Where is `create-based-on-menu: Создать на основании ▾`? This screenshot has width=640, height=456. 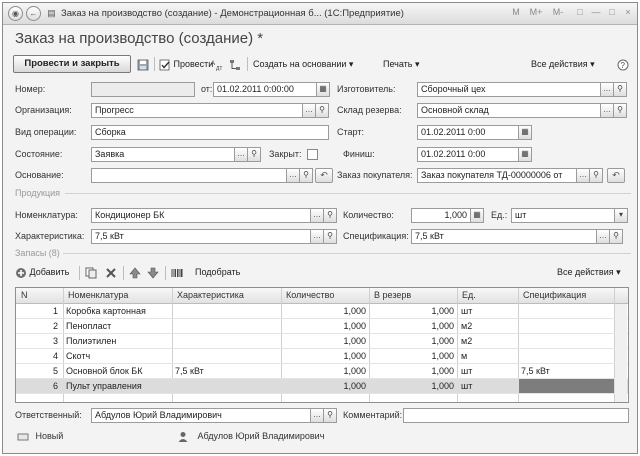 create-based-on-menu: Создать на основании ▾ is located at coordinates (303, 64).